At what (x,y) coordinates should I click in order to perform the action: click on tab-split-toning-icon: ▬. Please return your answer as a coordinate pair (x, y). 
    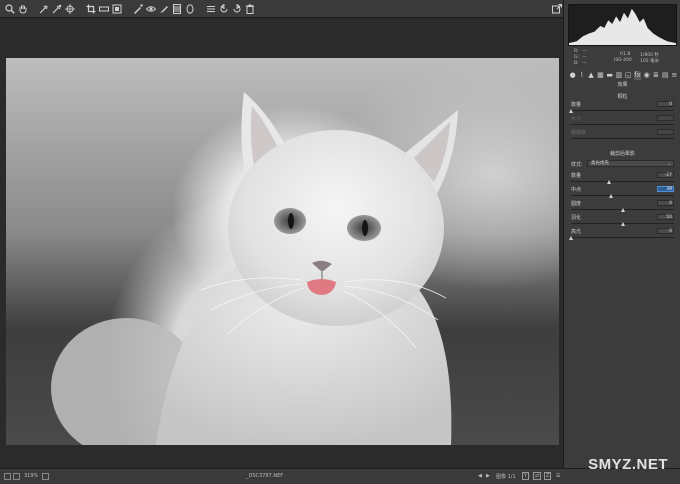
    Looking at the image, I should click on (609, 75).